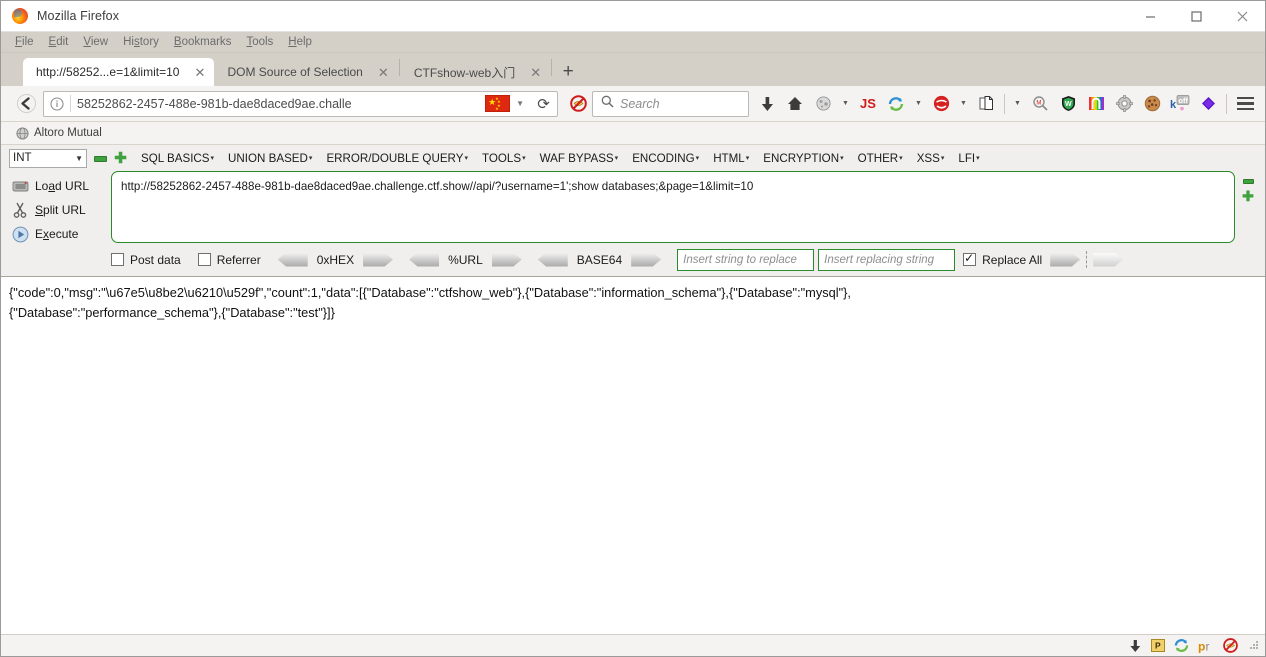 The width and height of the screenshot is (1266, 657). What do you see at coordinates (383, 72) in the screenshot?
I see `tab-1-close-icon: ✕` at bounding box center [383, 72].